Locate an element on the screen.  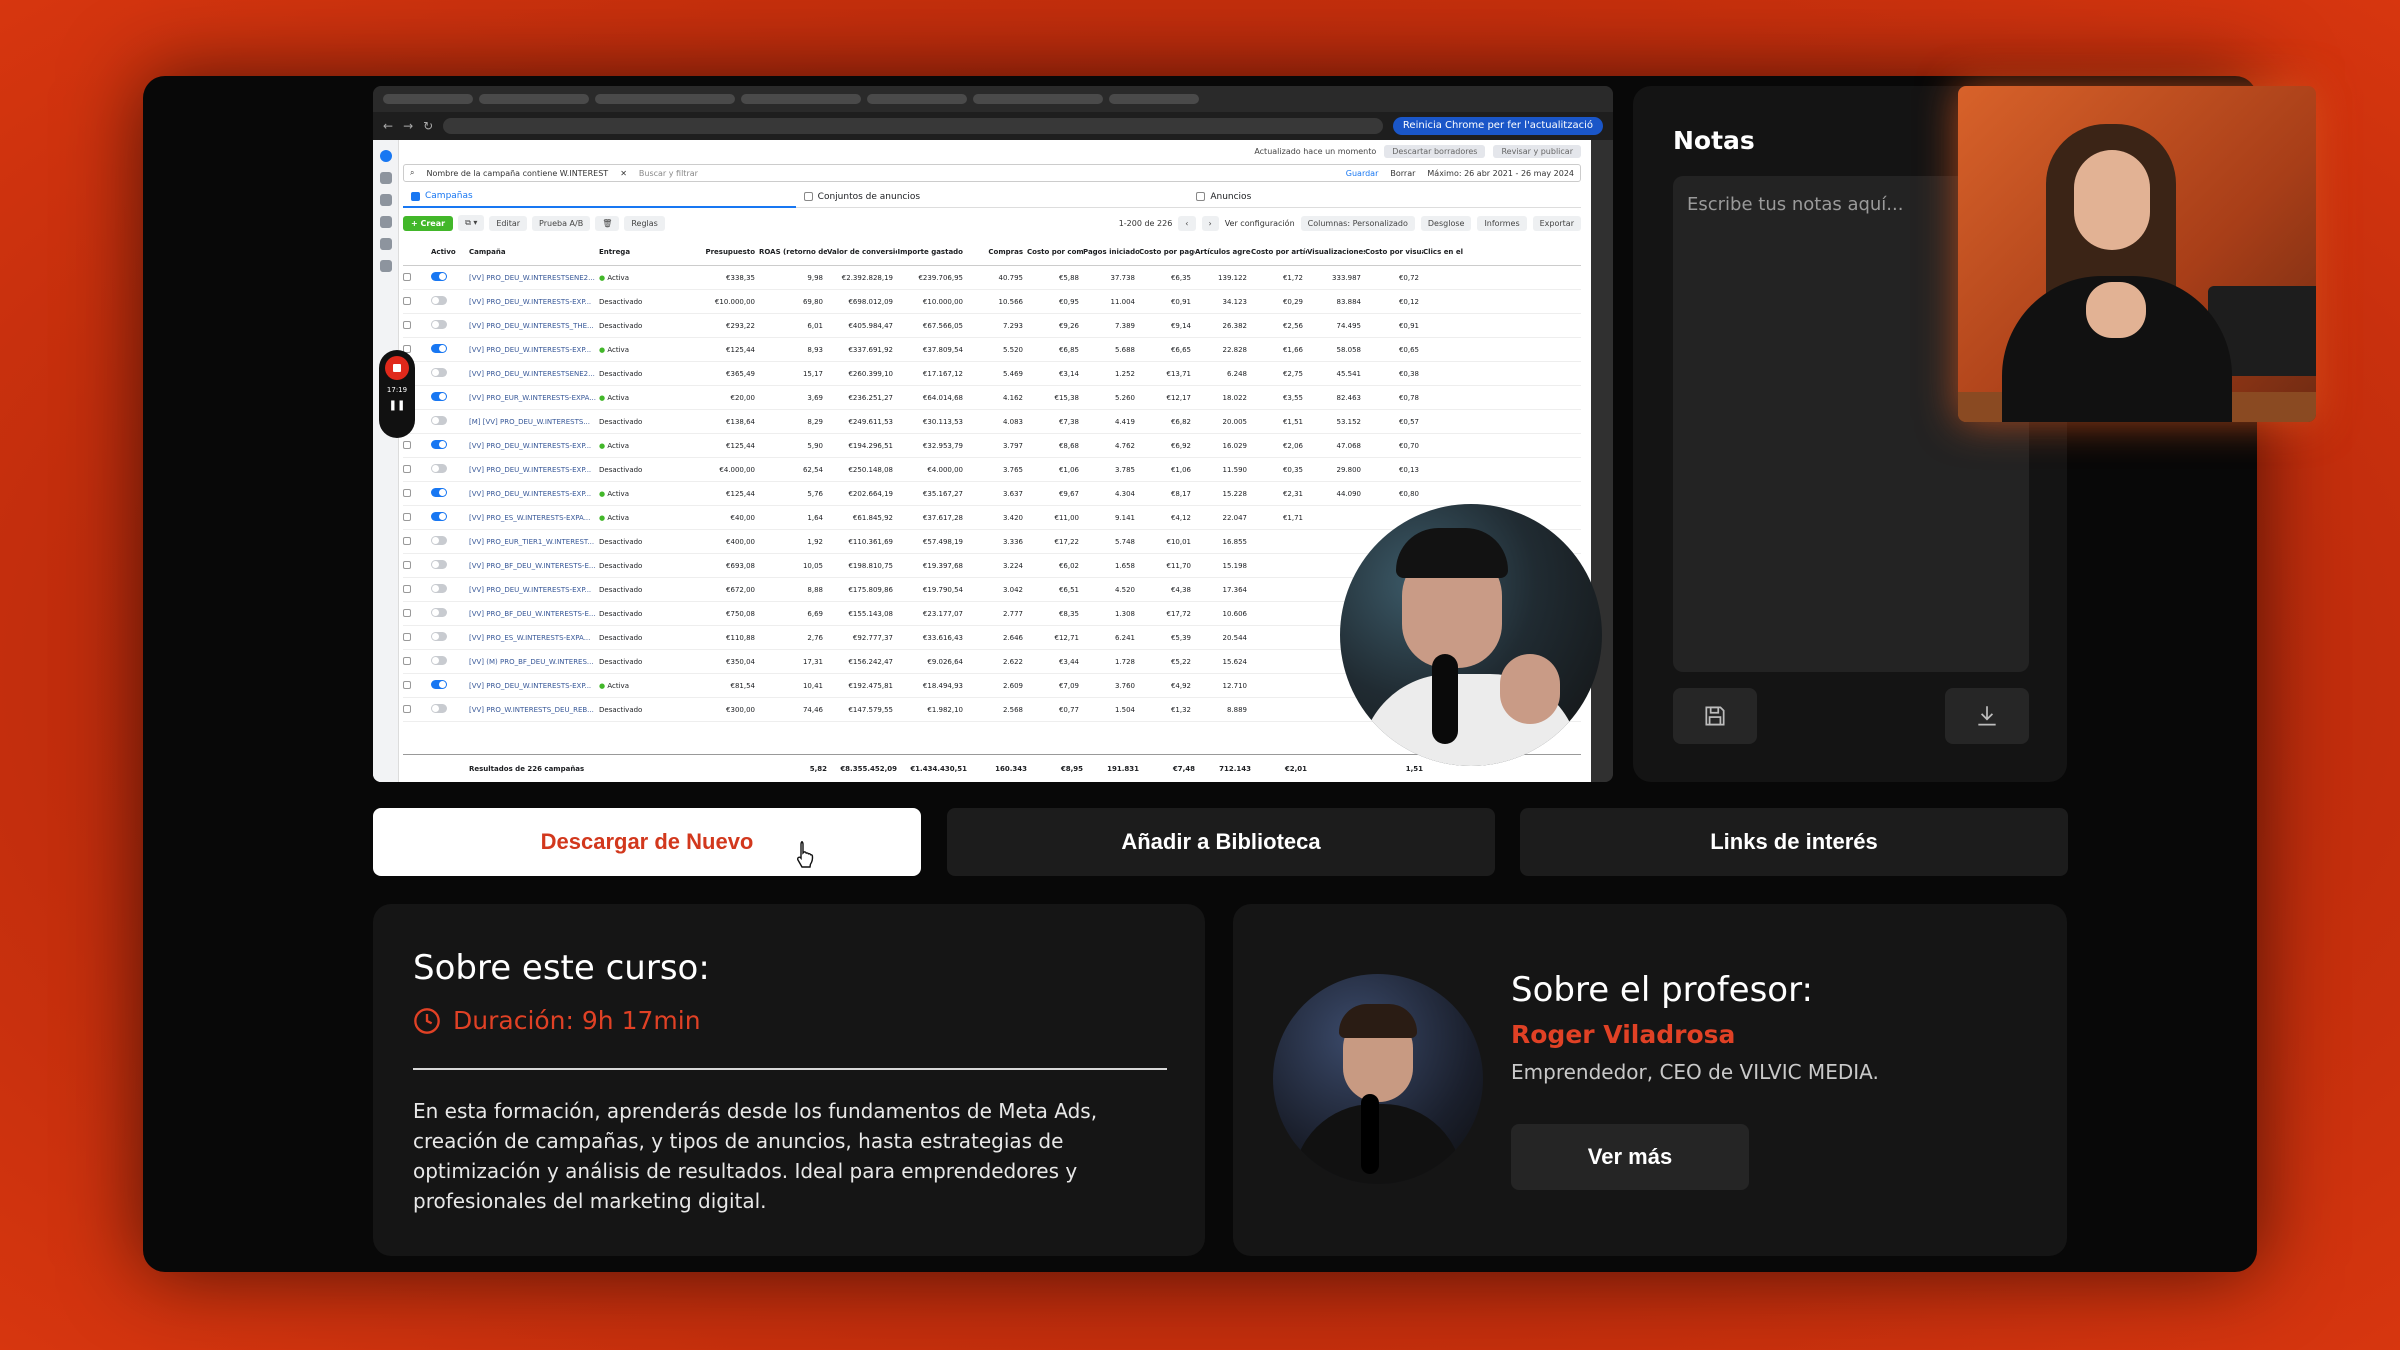
tab-ad-sets: Conjuntos de anuncios is located at coordinates (992, 197).